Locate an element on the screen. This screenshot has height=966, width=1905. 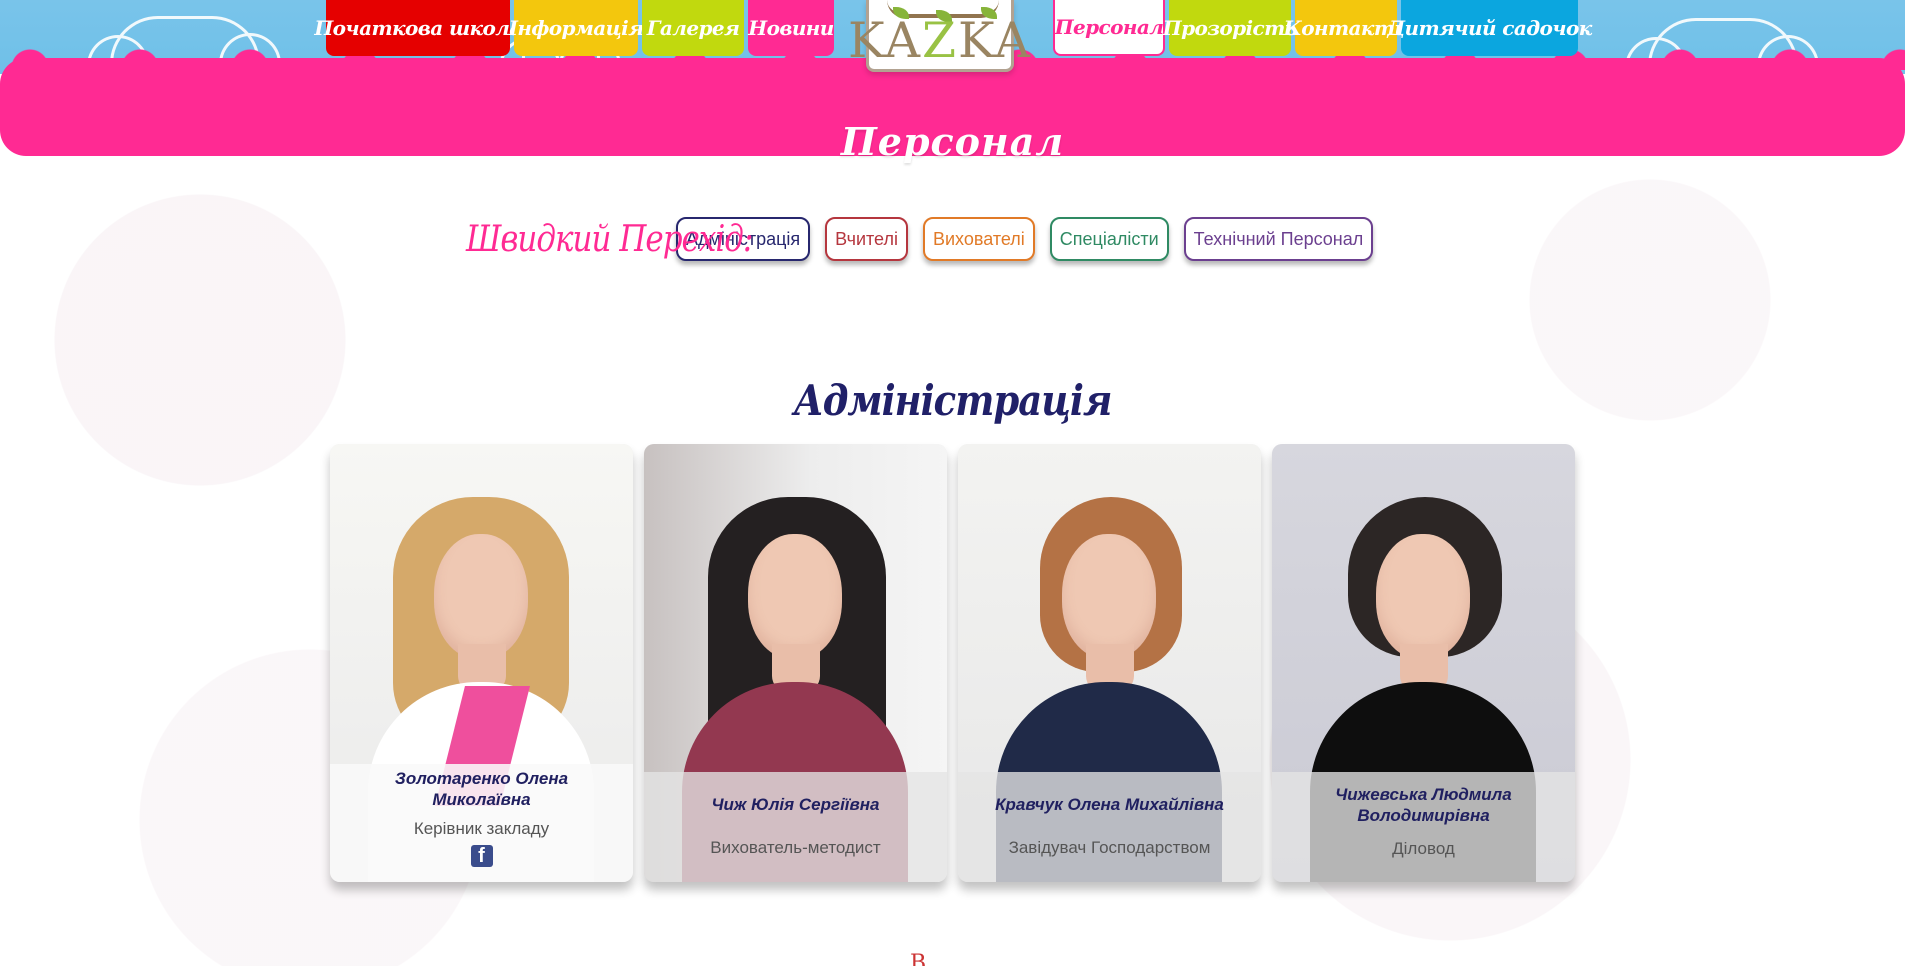
quick-link-teachers: Вчителі is located at coordinates (866, 239).